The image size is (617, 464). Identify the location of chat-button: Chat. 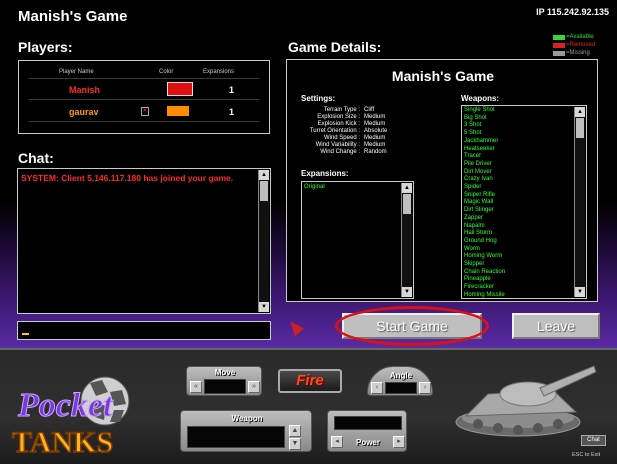
(593, 440).